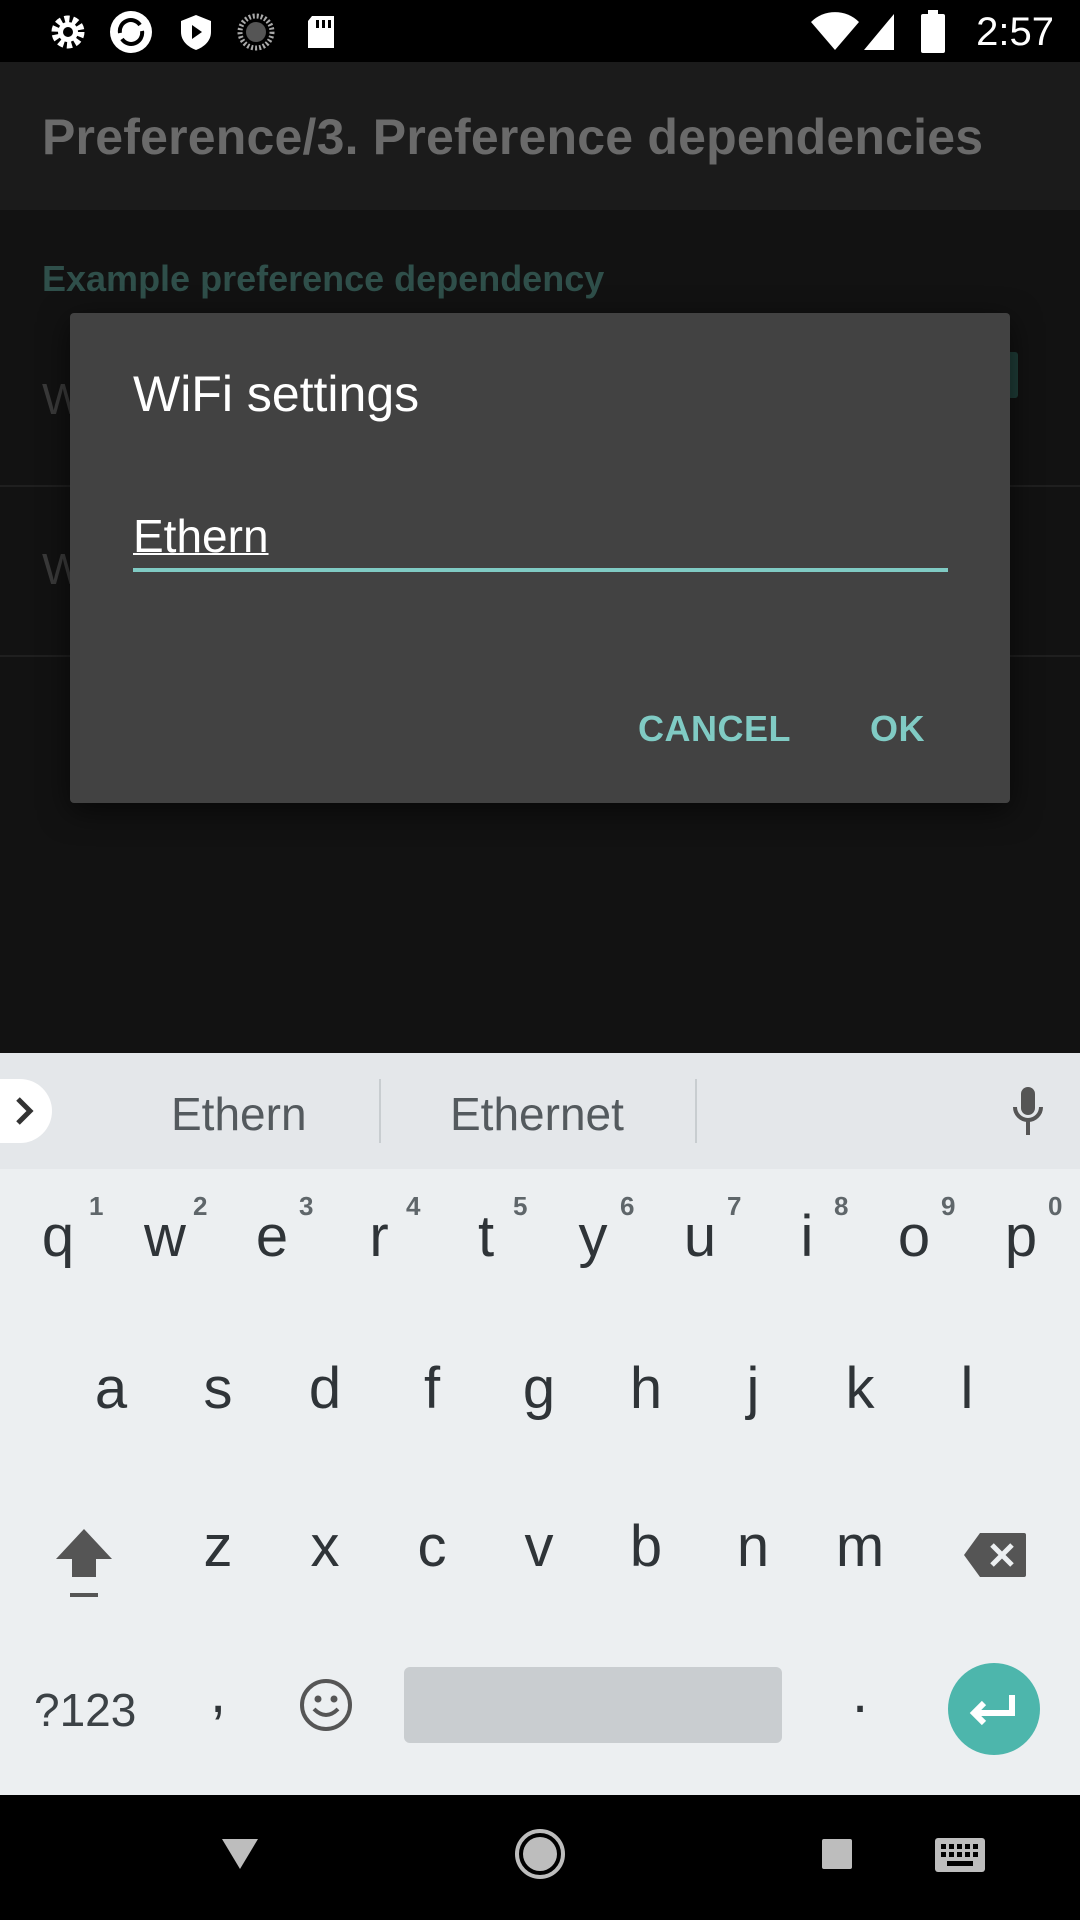  I want to click on key-h: h, so click(646, 1388).